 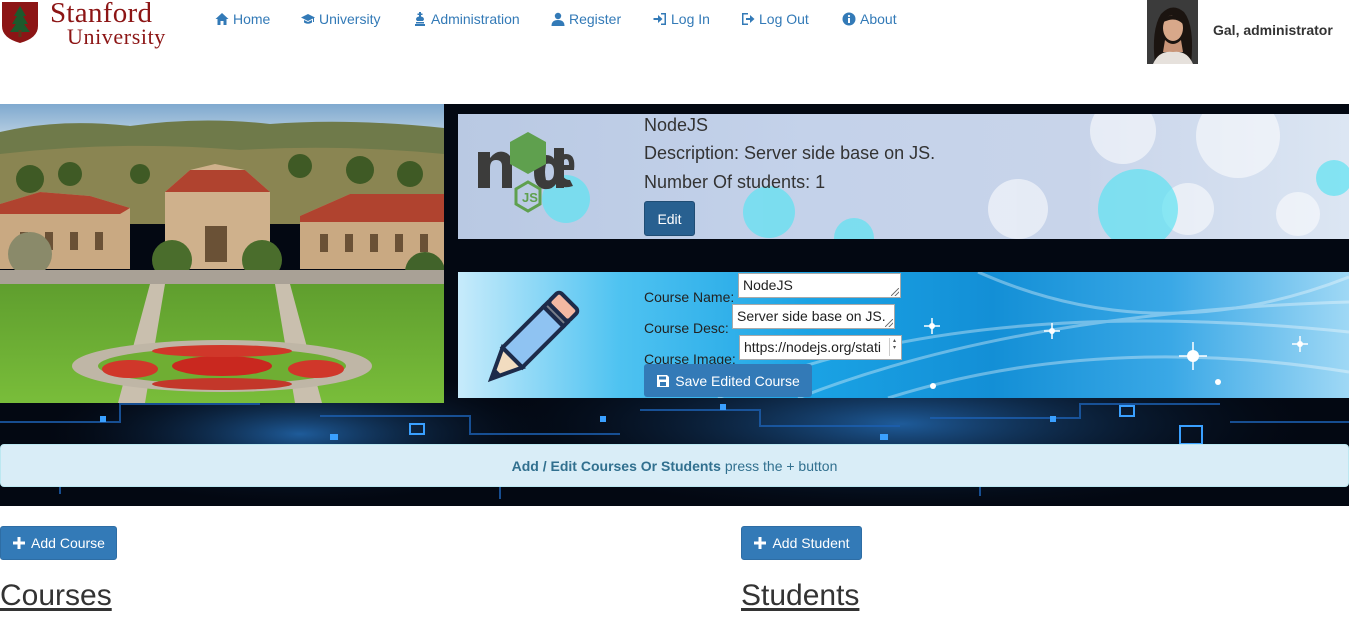 What do you see at coordinates (878, 19) in the screenshot?
I see `nav-about-label: About` at bounding box center [878, 19].